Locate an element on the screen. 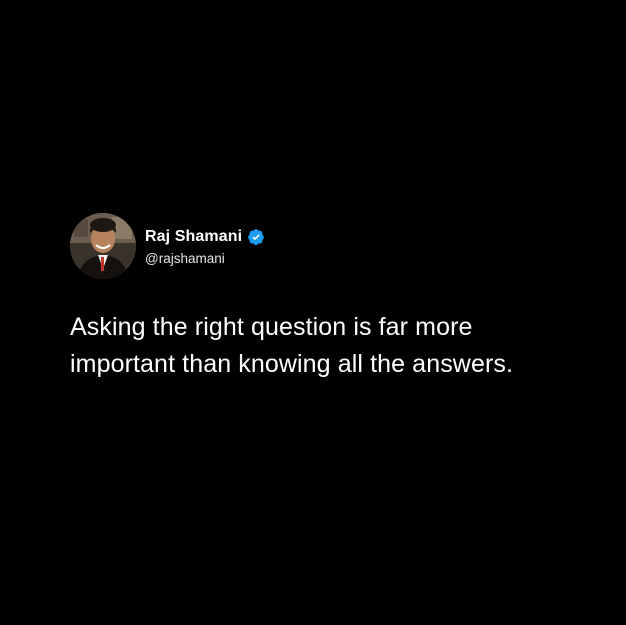  avatar-photo is located at coordinates (103, 246).